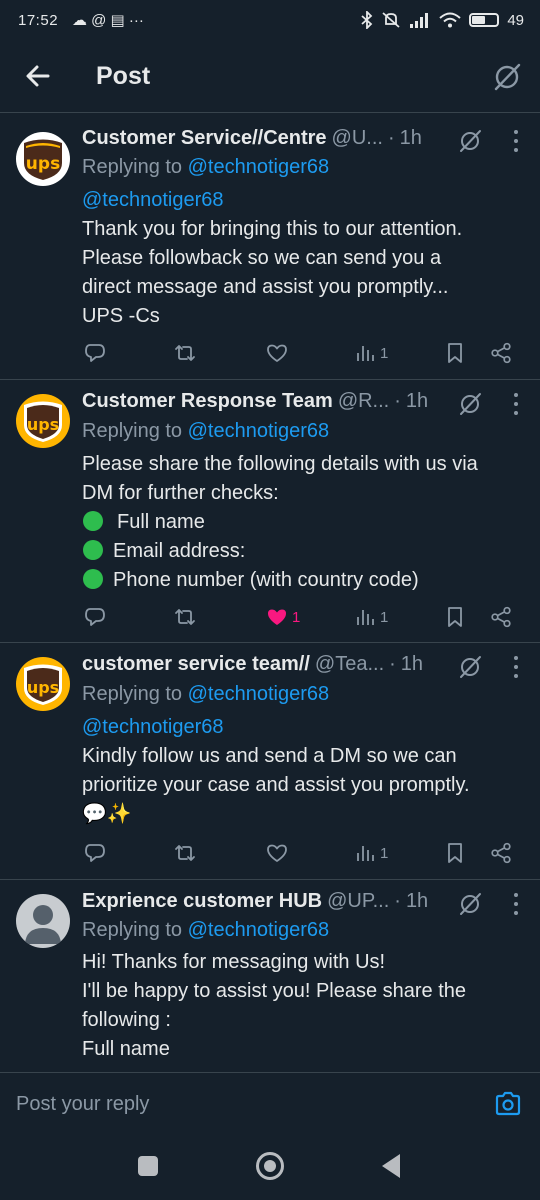  I want to click on camera-icon, so click(508, 1104).